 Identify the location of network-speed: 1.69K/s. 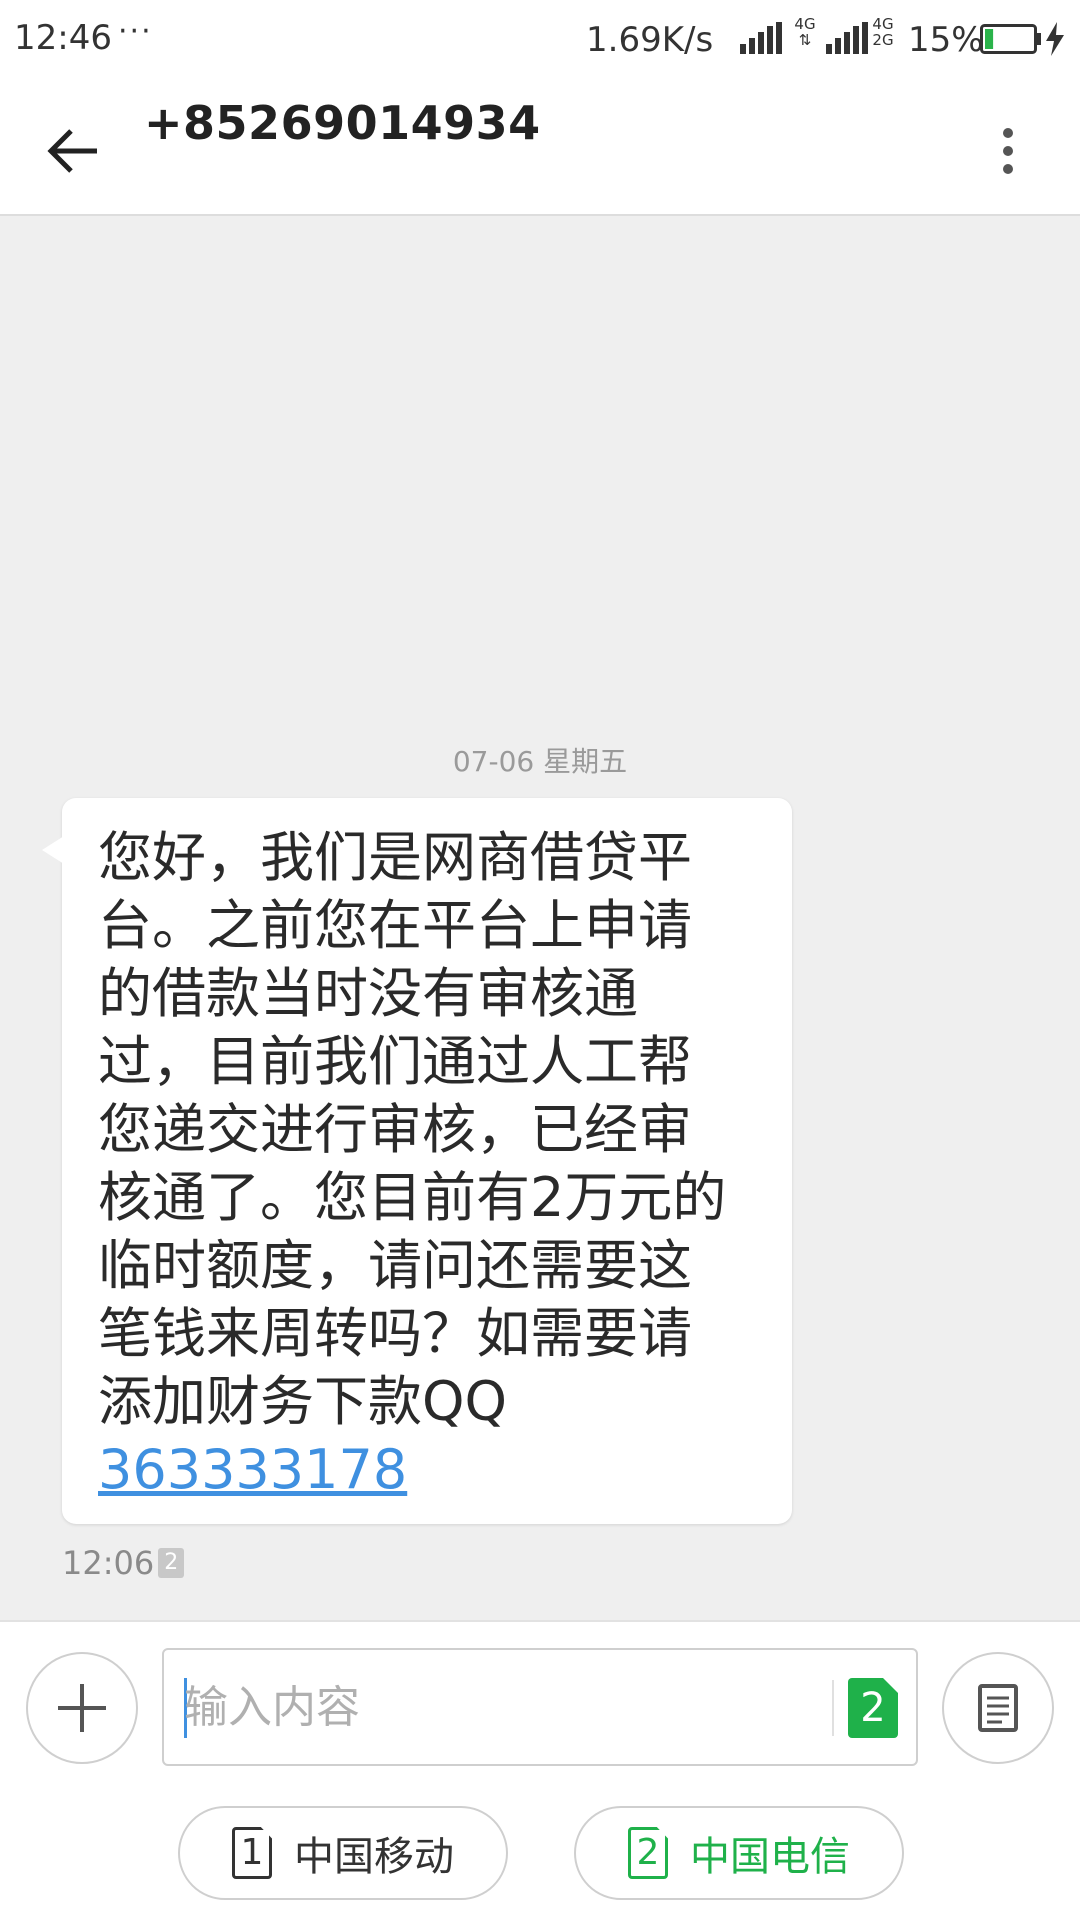
(650, 40).